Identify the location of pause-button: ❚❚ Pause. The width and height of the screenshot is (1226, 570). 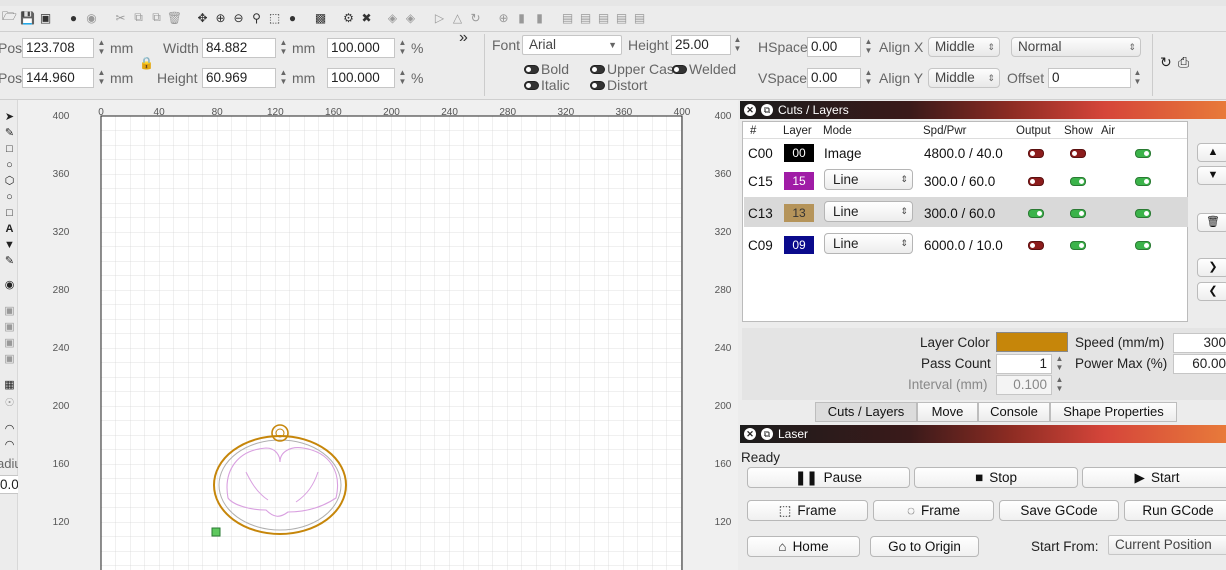
(828, 477).